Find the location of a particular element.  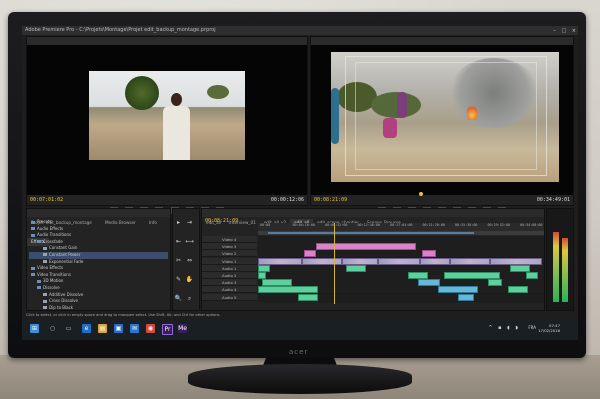

effects-tree-label: Constant Gain is located at coordinates (63, 248).